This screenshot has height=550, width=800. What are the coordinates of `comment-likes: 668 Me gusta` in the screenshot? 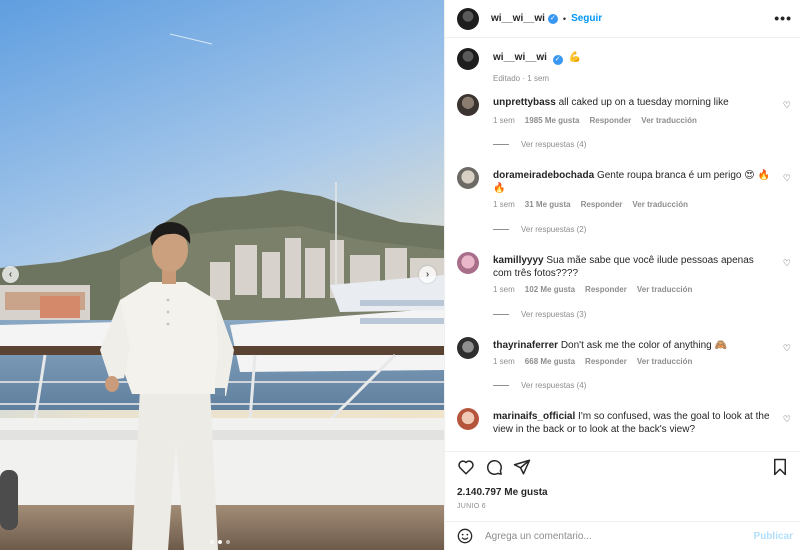 It's located at (550, 361).